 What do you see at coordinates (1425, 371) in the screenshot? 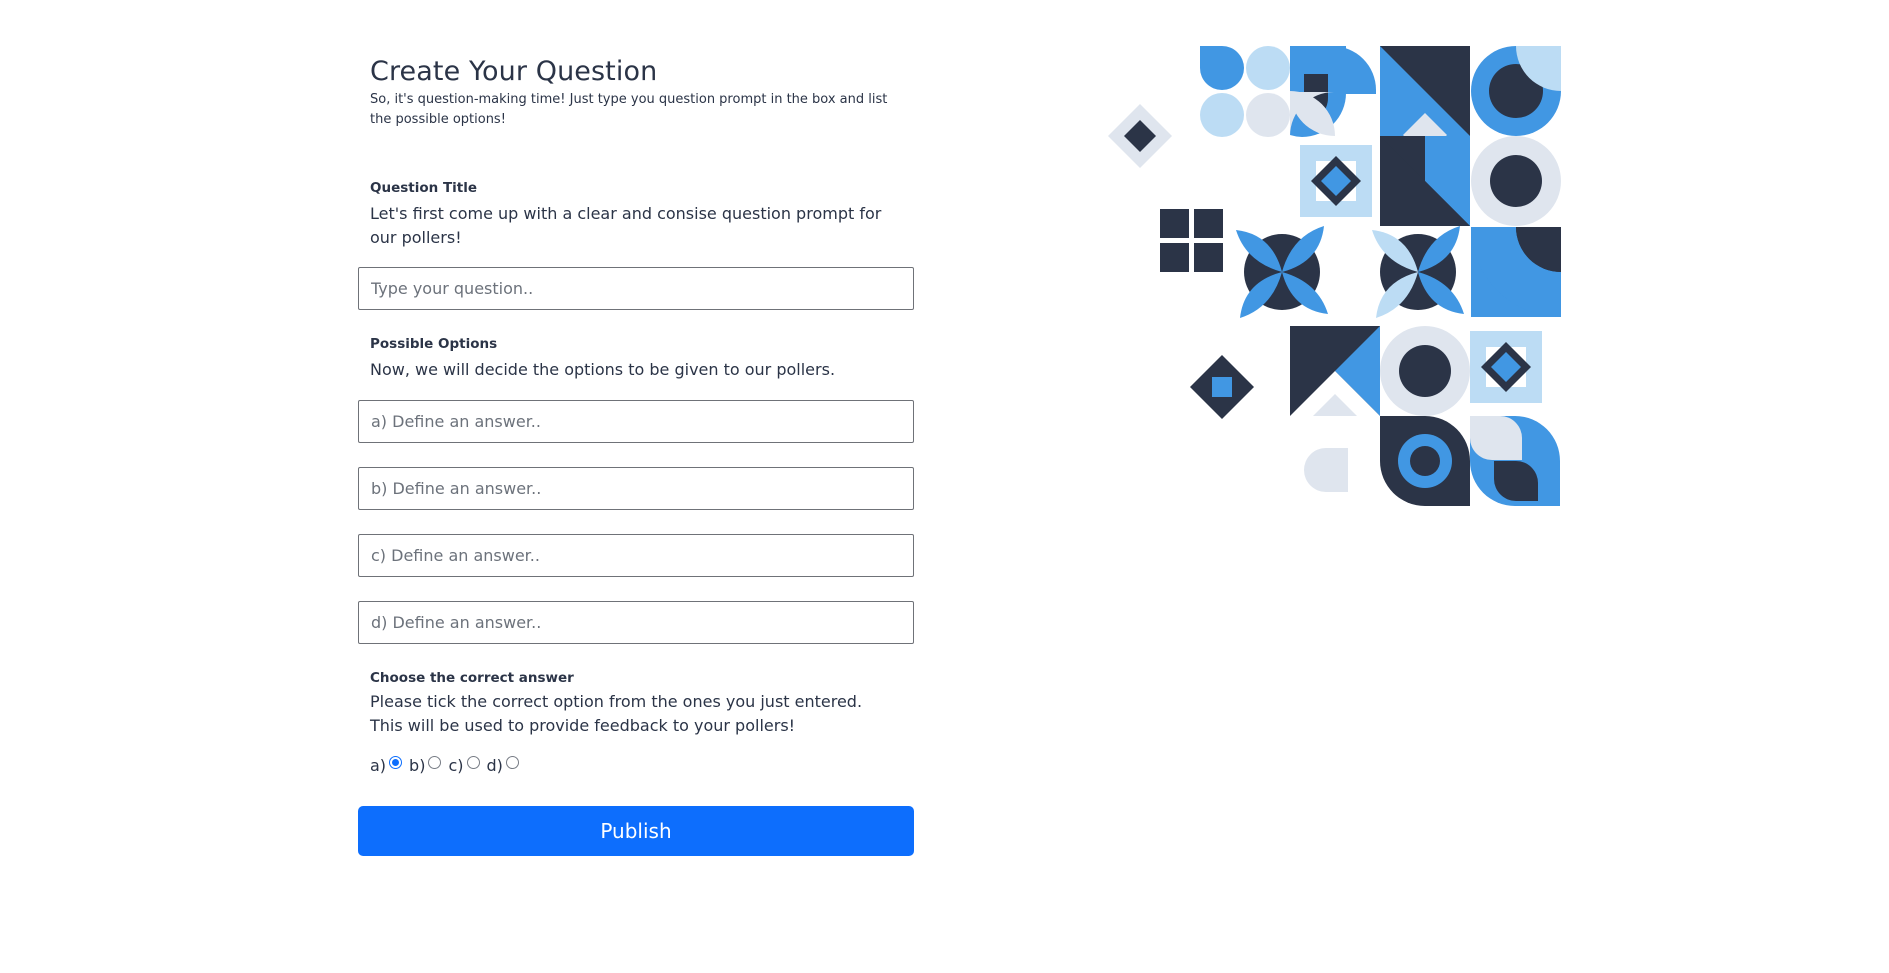
I see `ring-tile-bottom` at bounding box center [1425, 371].